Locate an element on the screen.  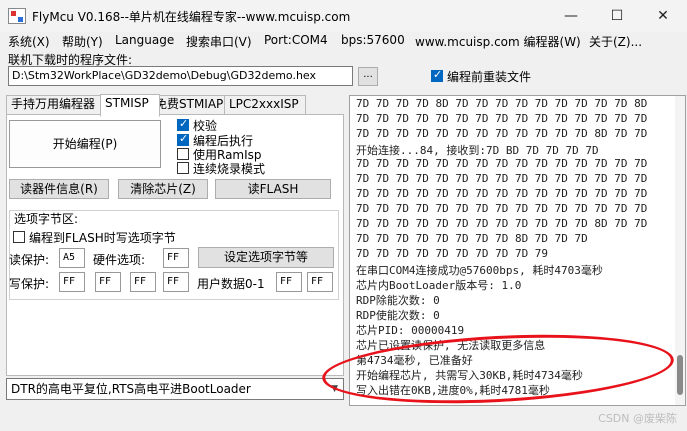
user-data-label: 用户数据0-1 is located at coordinates (231, 284).